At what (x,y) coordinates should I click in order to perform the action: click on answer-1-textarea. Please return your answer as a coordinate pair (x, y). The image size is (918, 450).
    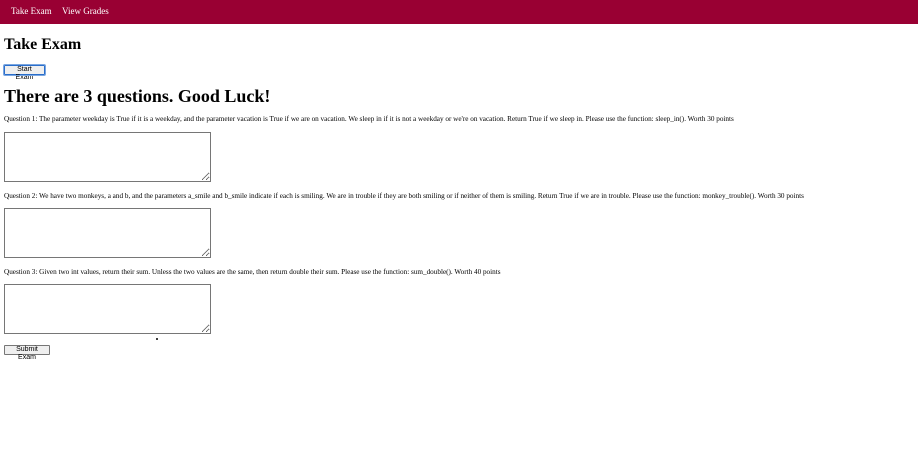
    Looking at the image, I should click on (107, 157).